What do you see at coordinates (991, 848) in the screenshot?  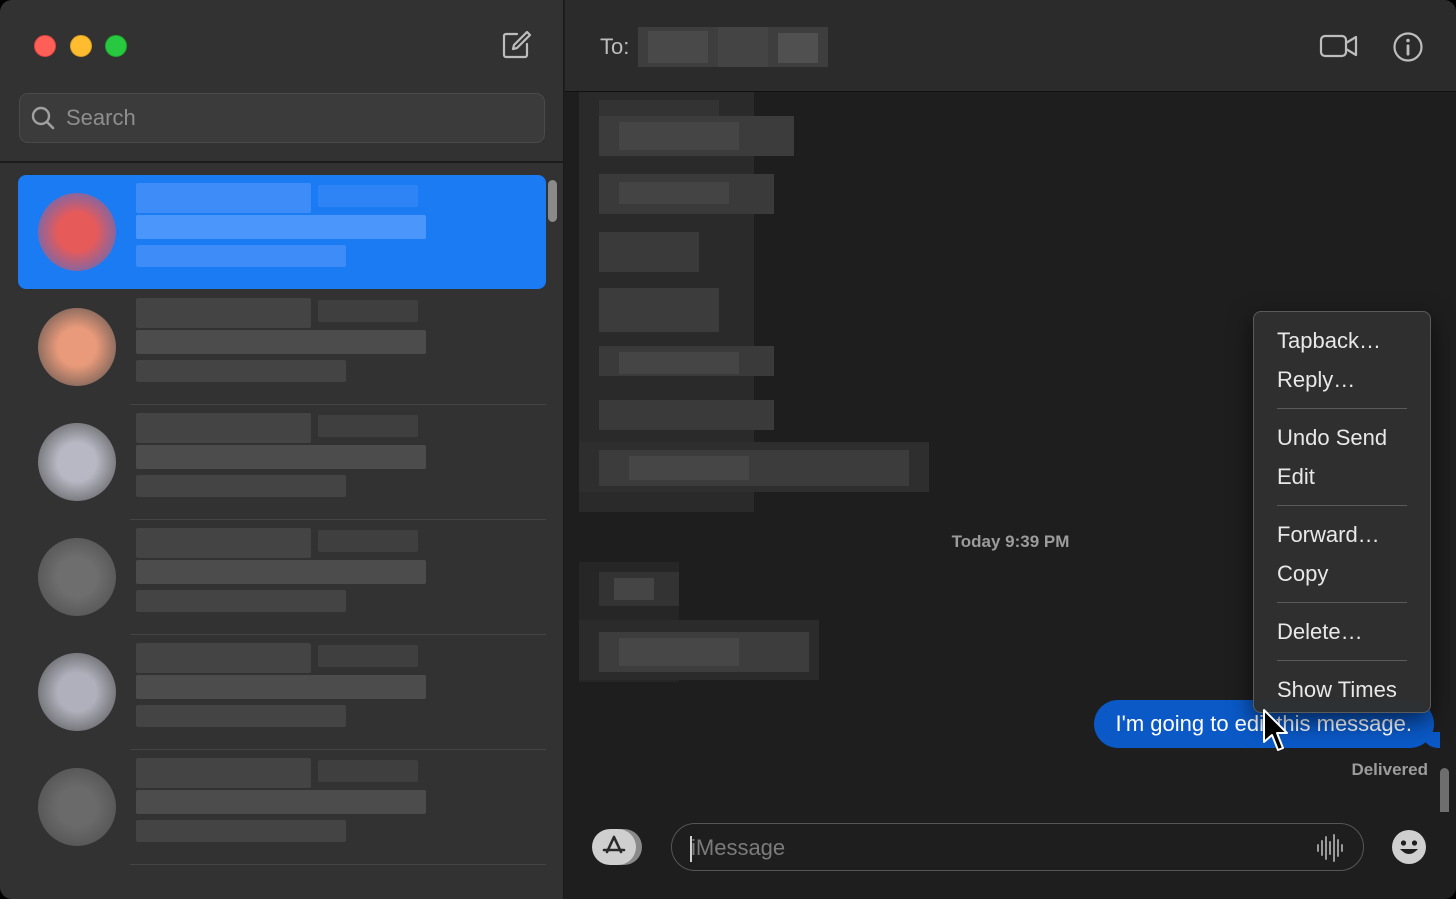 I see `message-input` at bounding box center [991, 848].